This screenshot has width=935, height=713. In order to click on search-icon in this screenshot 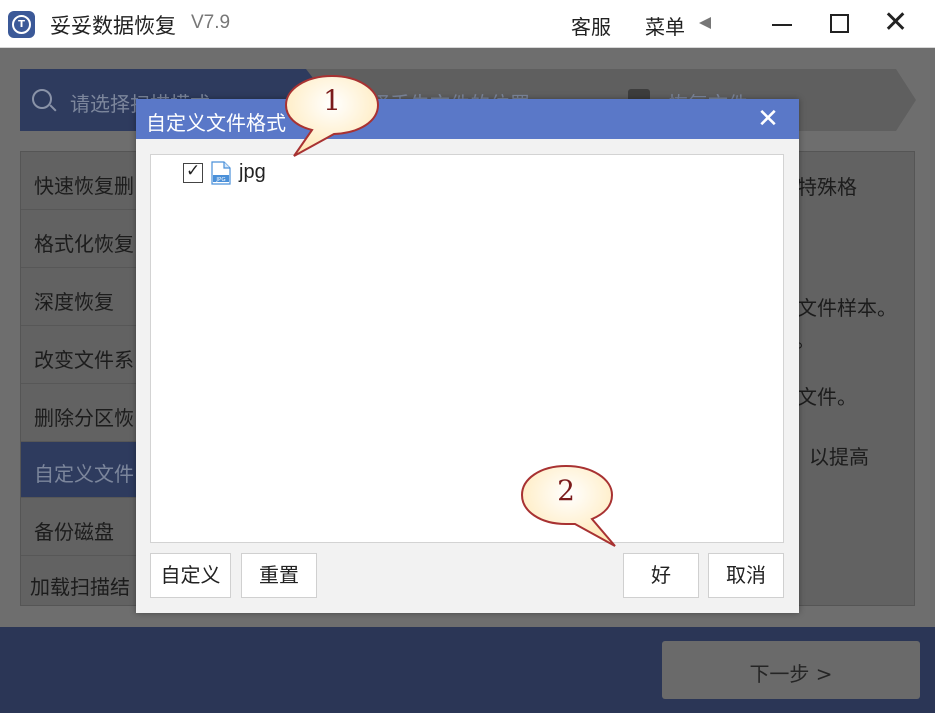, I will do `click(42, 99)`.